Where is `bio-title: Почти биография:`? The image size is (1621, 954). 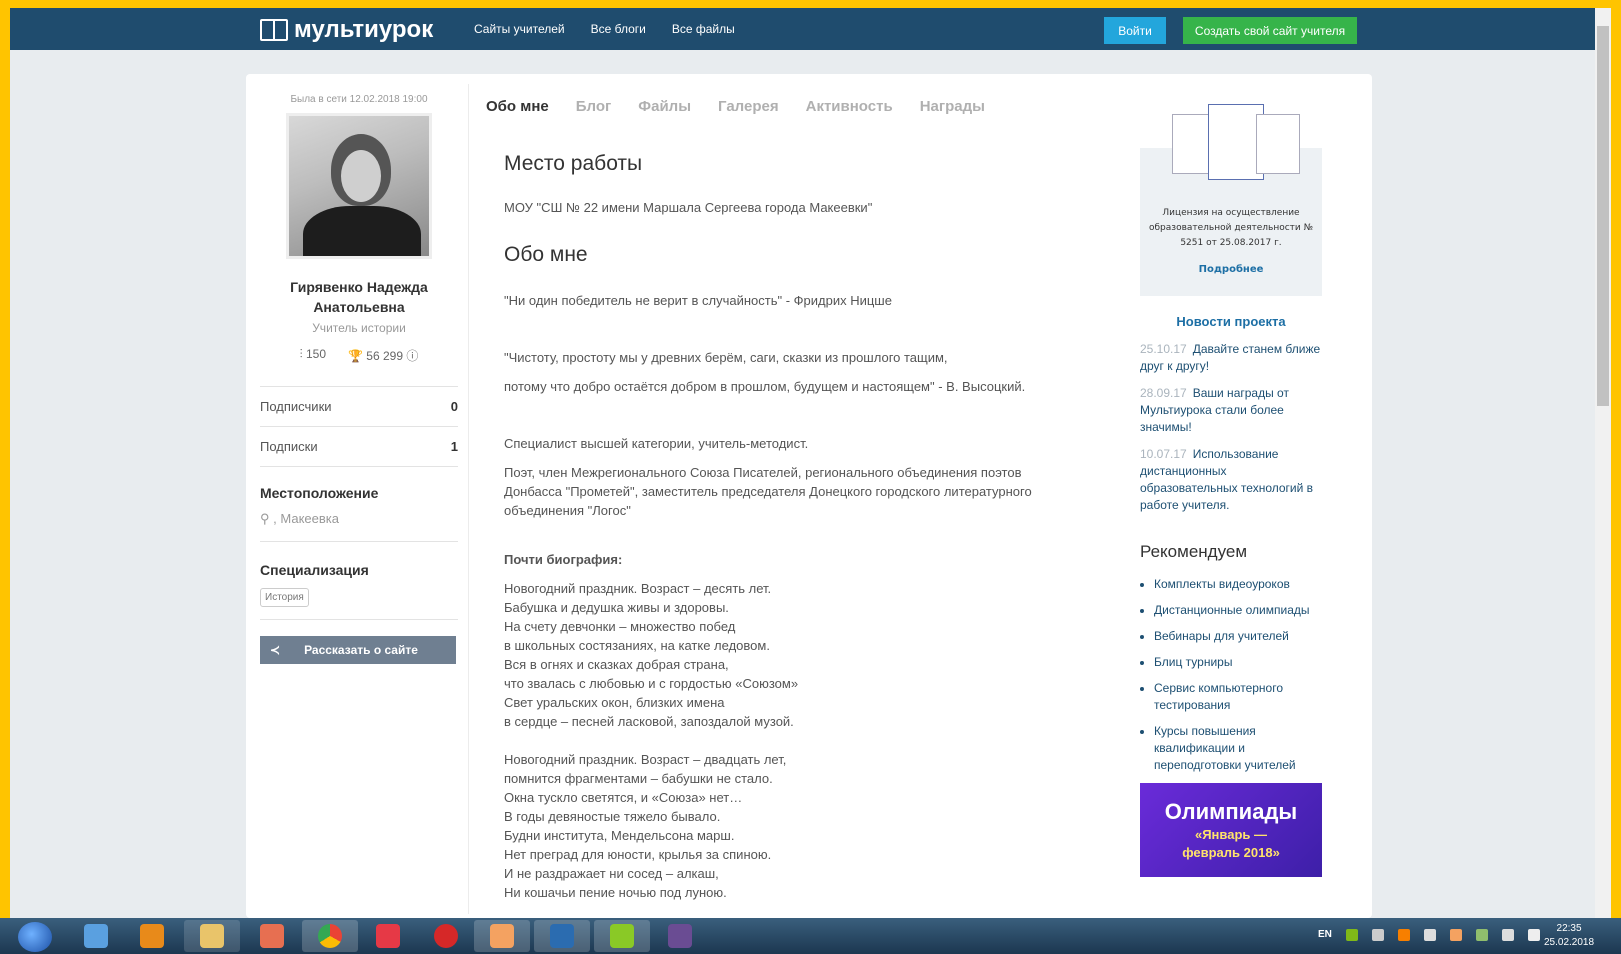 bio-title: Почти биография: is located at coordinates (563, 559).